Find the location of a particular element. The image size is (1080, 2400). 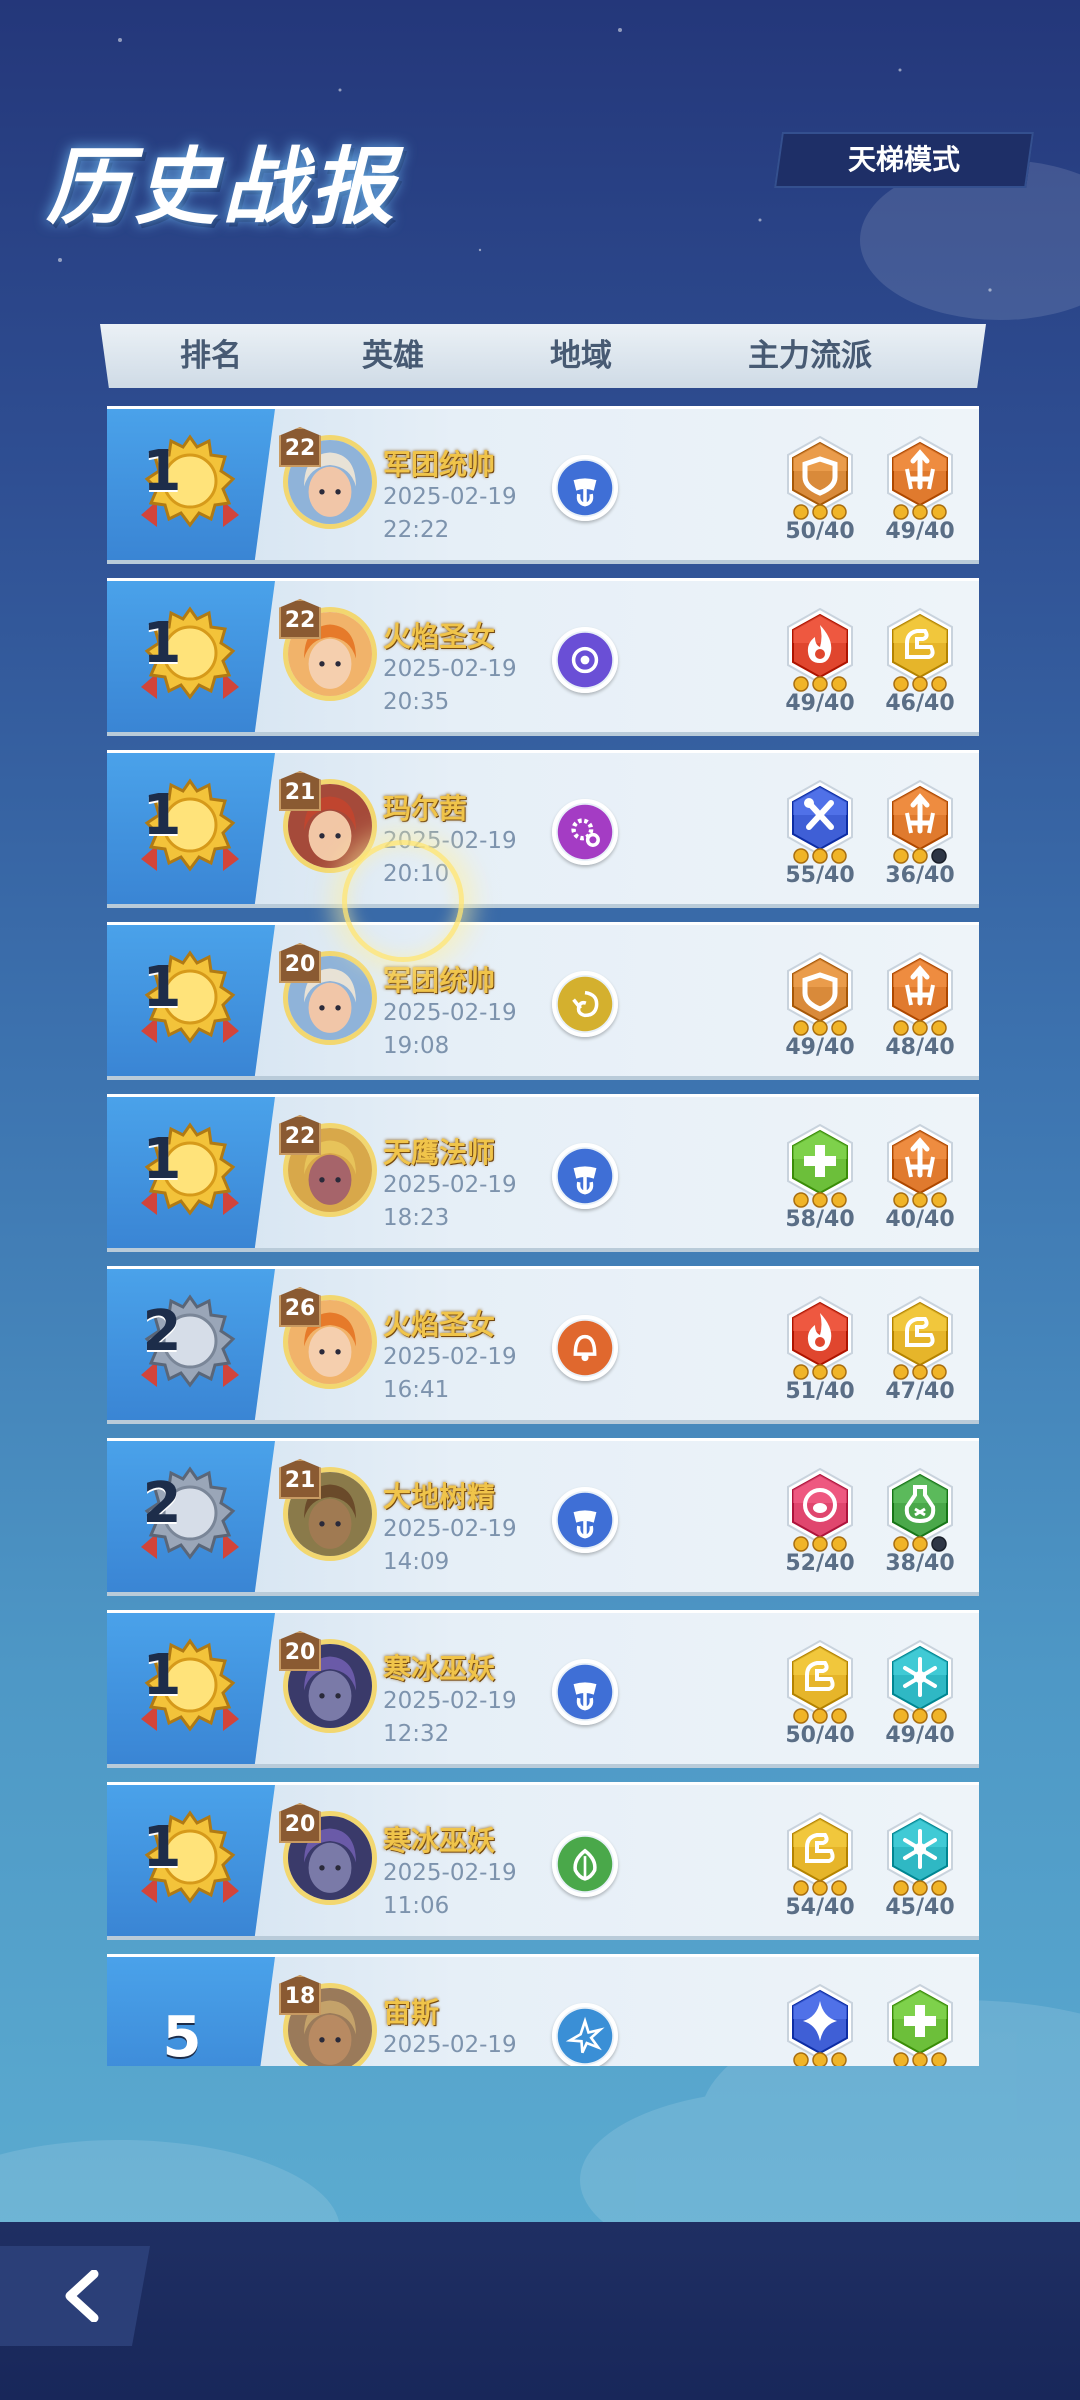

match-row: 5 18 宙斯 2025-02-19 is located at coordinates (543, 2010).